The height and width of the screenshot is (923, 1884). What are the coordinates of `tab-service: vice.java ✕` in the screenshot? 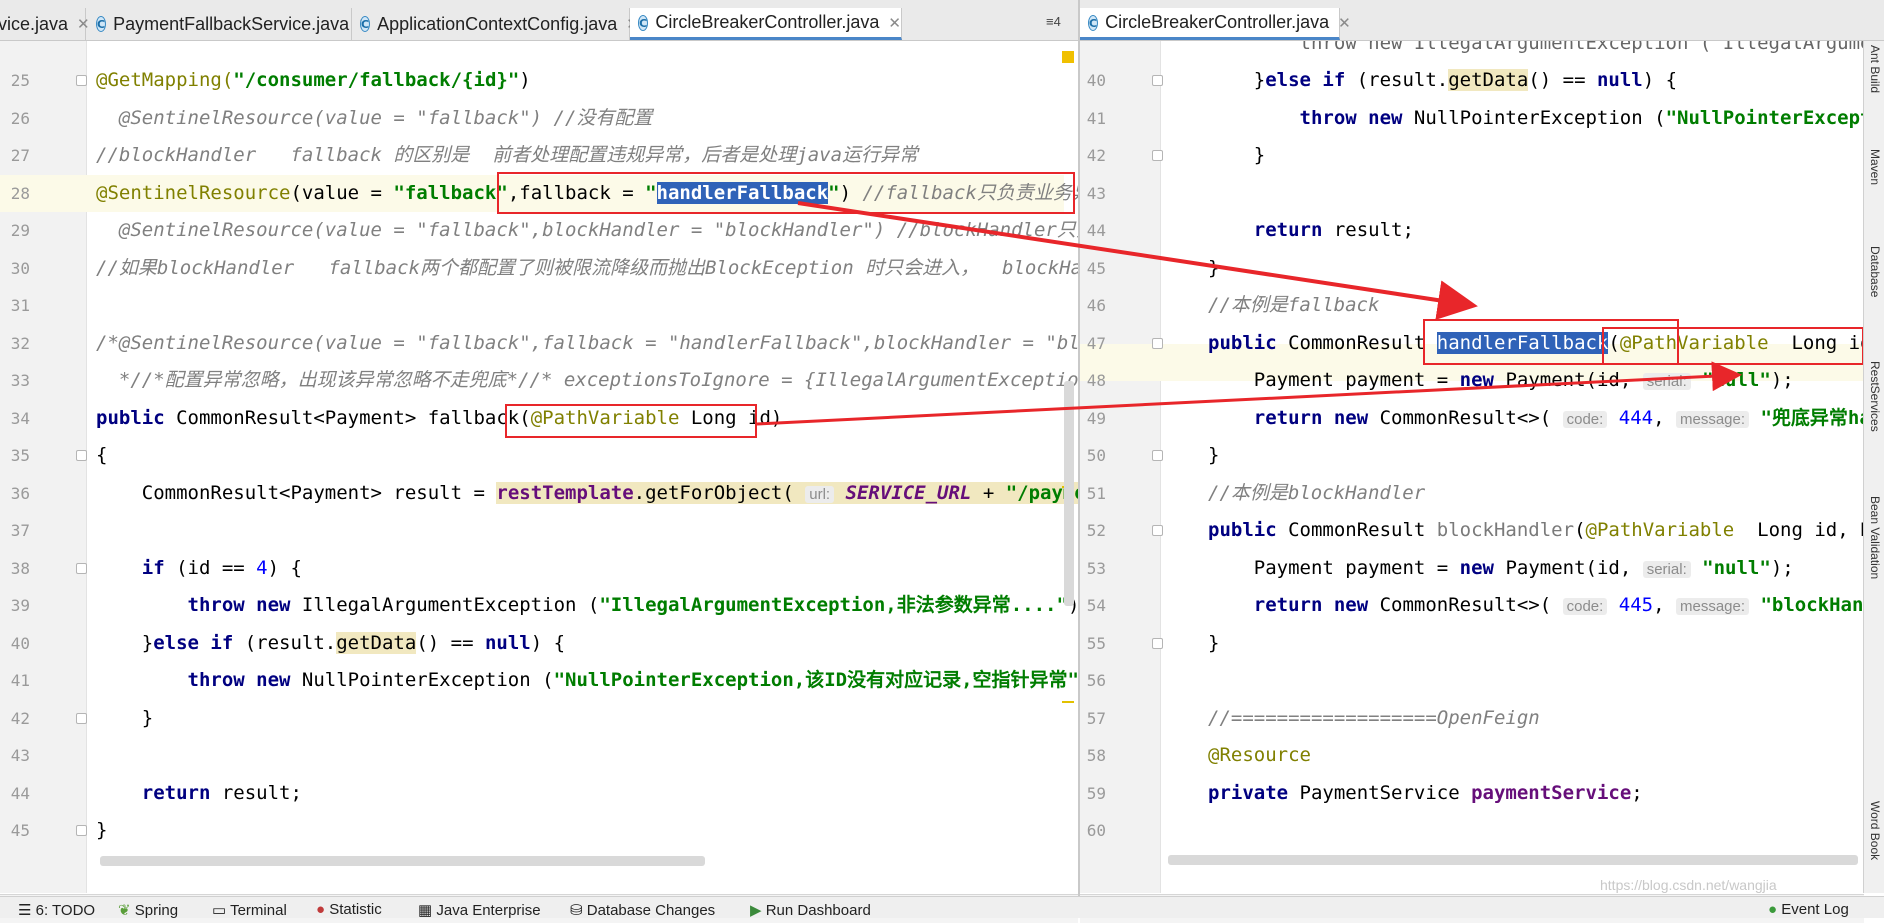 It's located at (45, 24).